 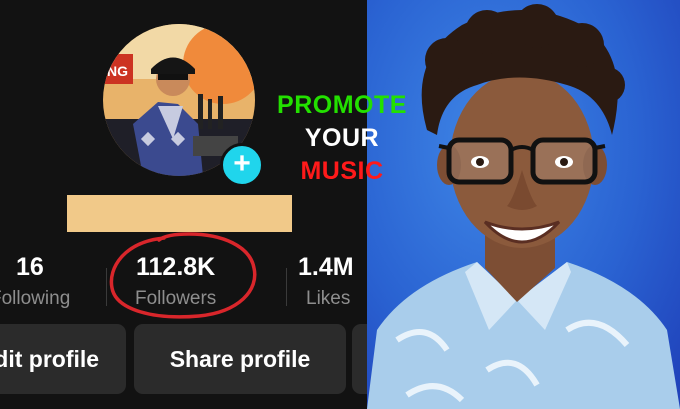 I want to click on username-redaction-bar, so click(x=179, y=213).